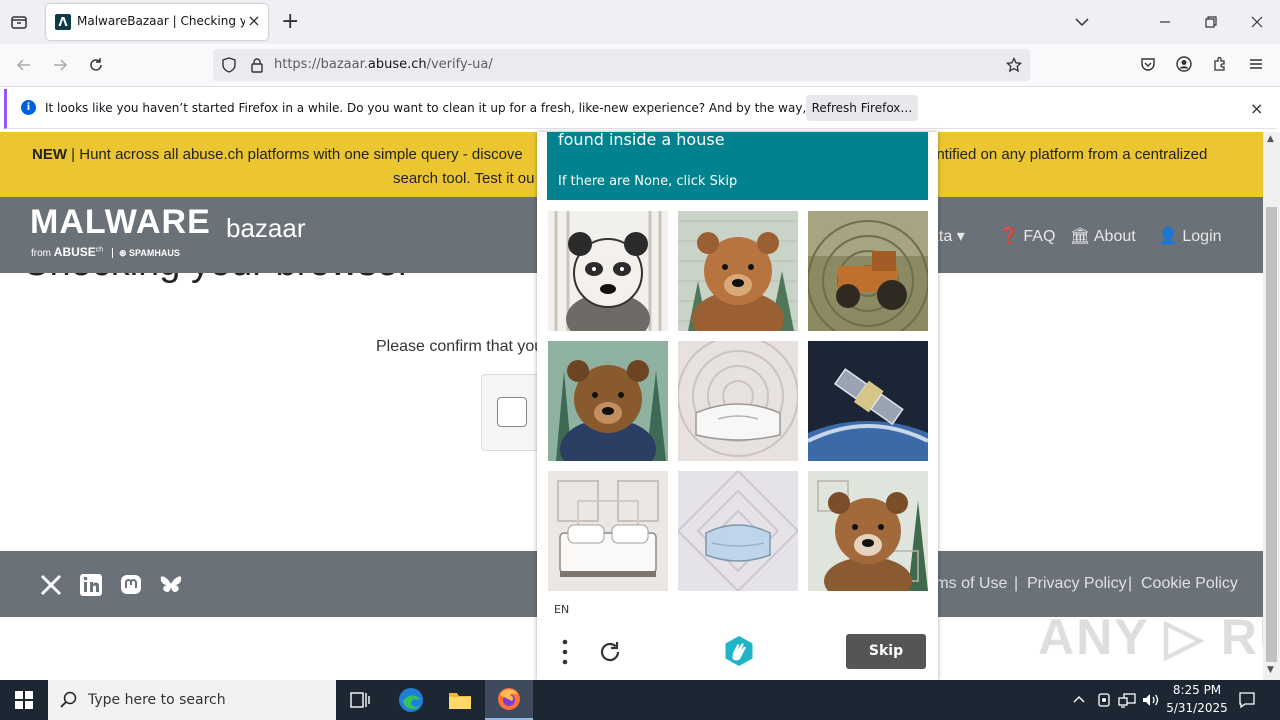 This screenshot has width=1280, height=720. Describe the element at coordinates (51, 585) in the screenshot. I see `x-twitter-icon` at that location.